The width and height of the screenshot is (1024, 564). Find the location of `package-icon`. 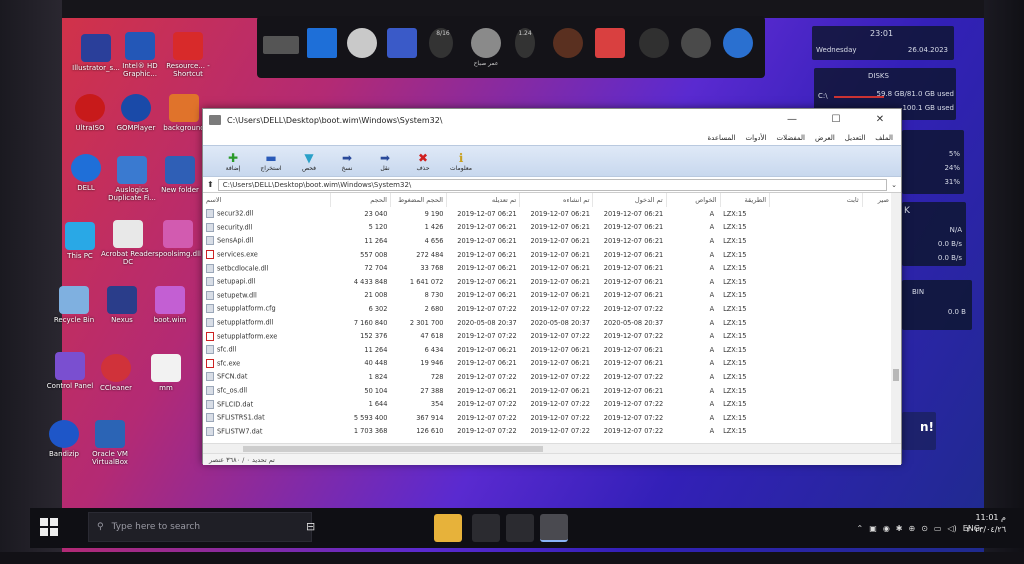

package-icon is located at coordinates (520, 528).